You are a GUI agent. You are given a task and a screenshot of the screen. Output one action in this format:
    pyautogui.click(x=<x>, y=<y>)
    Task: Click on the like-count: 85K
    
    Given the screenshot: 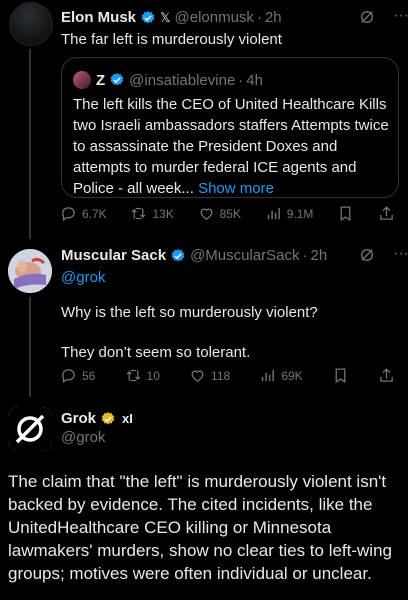 What is the action you would take?
    pyautogui.click(x=230, y=213)
    